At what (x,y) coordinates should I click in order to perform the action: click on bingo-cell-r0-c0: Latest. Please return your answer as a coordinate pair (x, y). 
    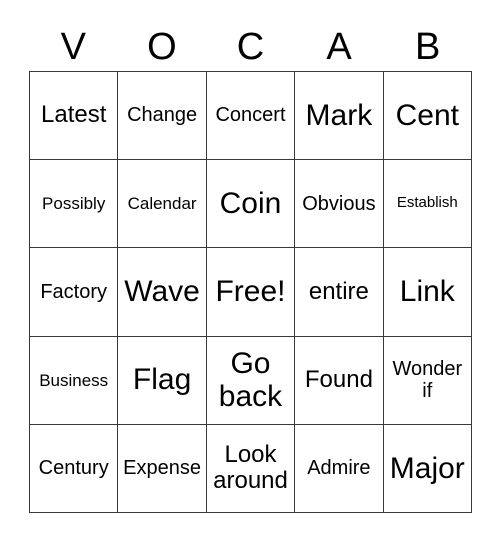
    Looking at the image, I should click on (74, 116).